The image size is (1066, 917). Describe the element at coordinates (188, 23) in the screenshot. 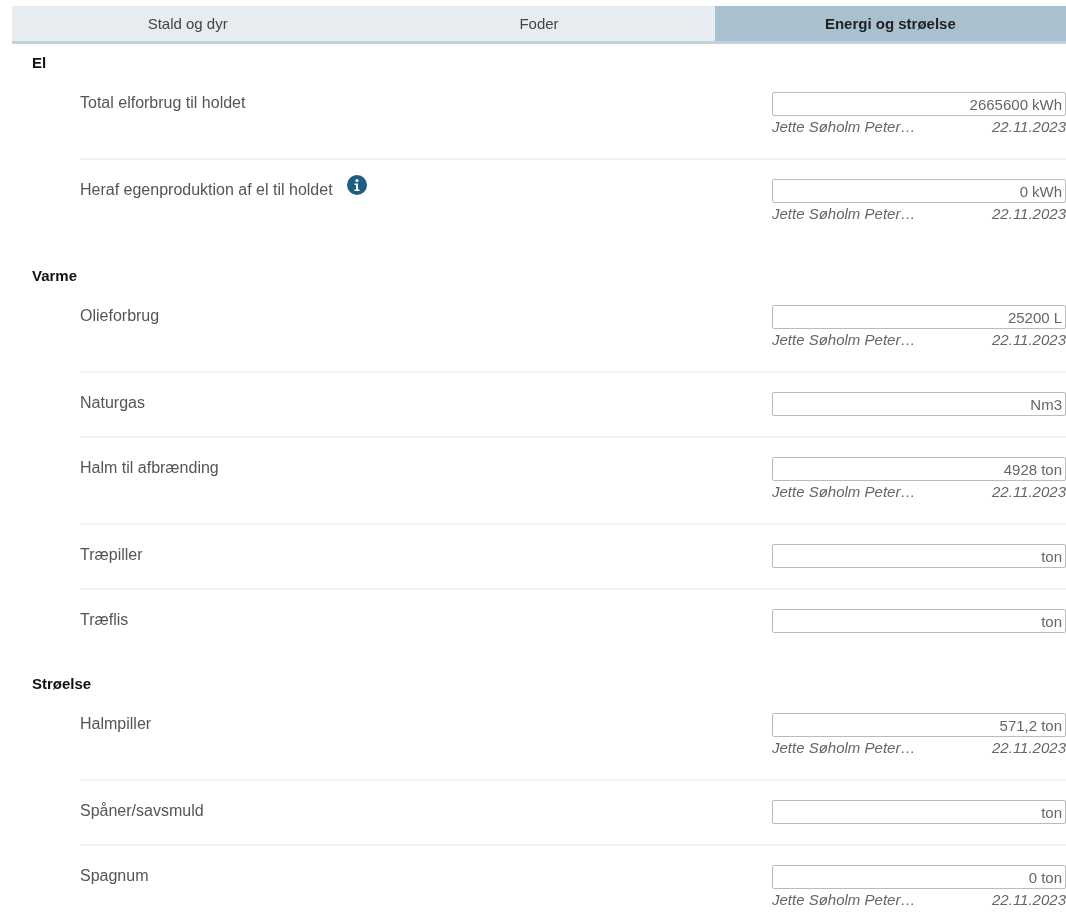

I see `tab: Stald og dyr` at that location.